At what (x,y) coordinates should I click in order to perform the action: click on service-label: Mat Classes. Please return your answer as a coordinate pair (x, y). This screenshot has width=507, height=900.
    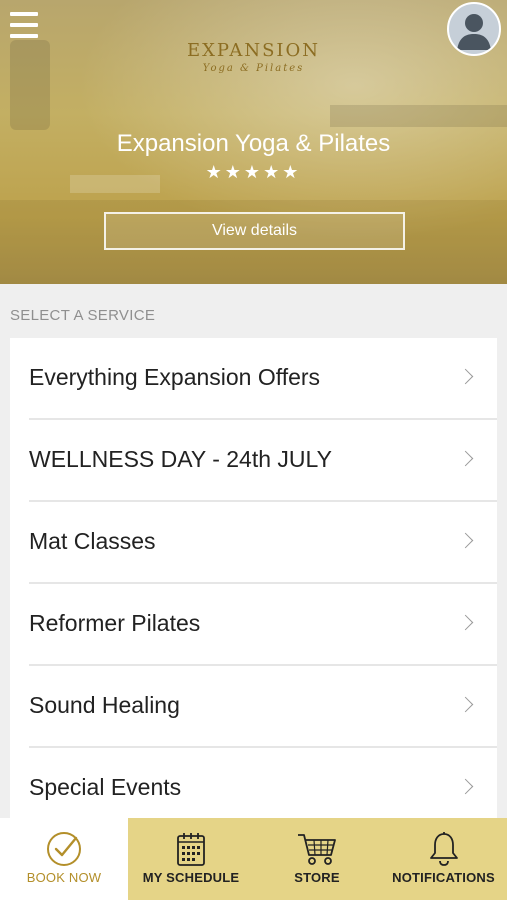
    Looking at the image, I should click on (92, 541).